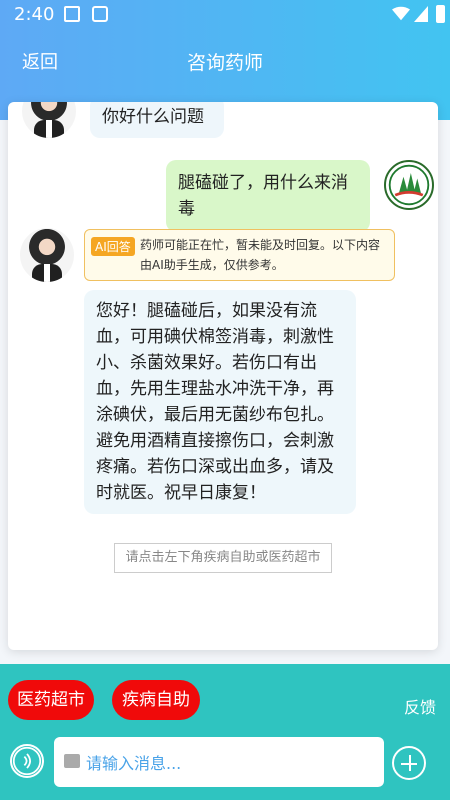 This screenshot has height=800, width=450. What do you see at coordinates (27, 761) in the screenshot?
I see `voice-icon` at bounding box center [27, 761].